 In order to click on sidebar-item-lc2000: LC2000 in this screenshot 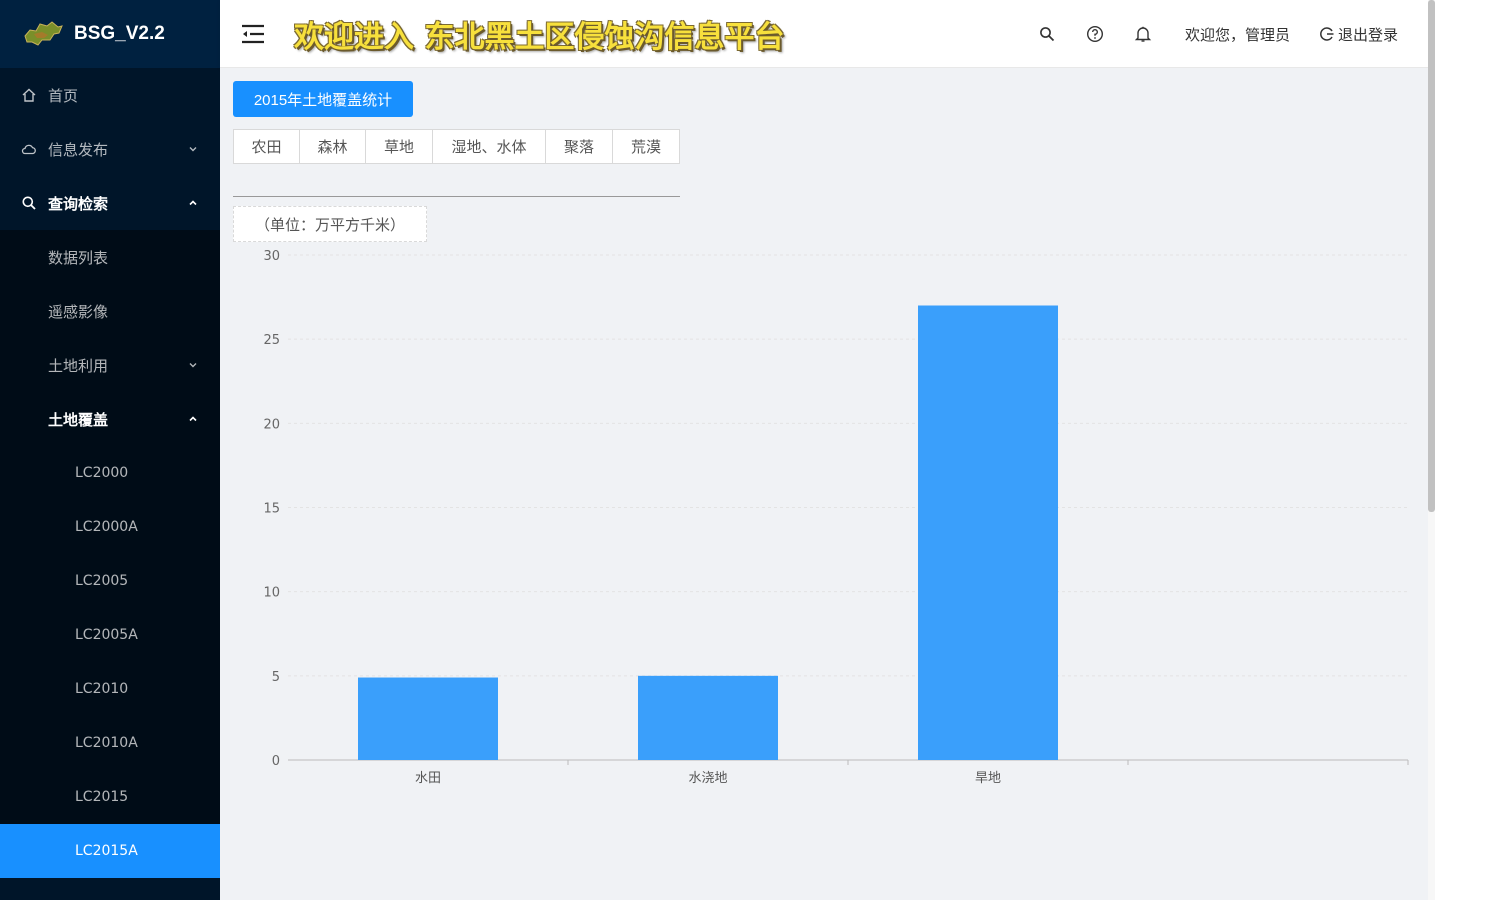, I will do `click(110, 473)`.